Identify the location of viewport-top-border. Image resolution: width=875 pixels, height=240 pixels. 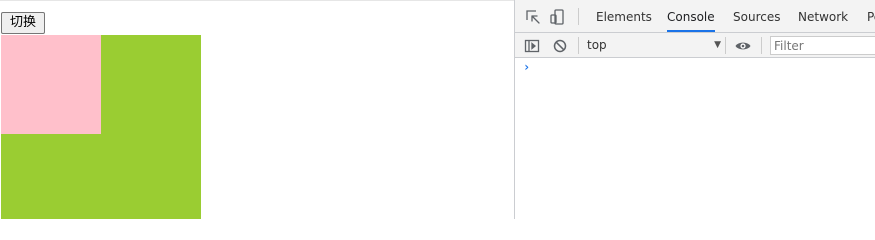
(257, 0).